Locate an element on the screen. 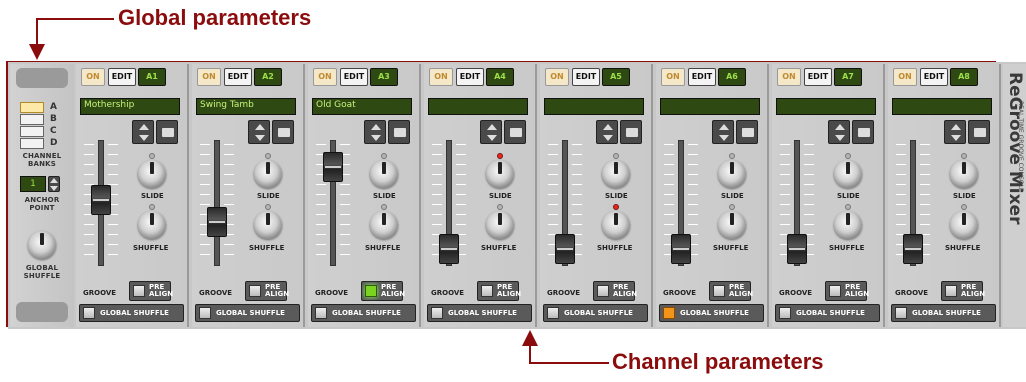  groove-fader-track is located at coordinates (217, 203).